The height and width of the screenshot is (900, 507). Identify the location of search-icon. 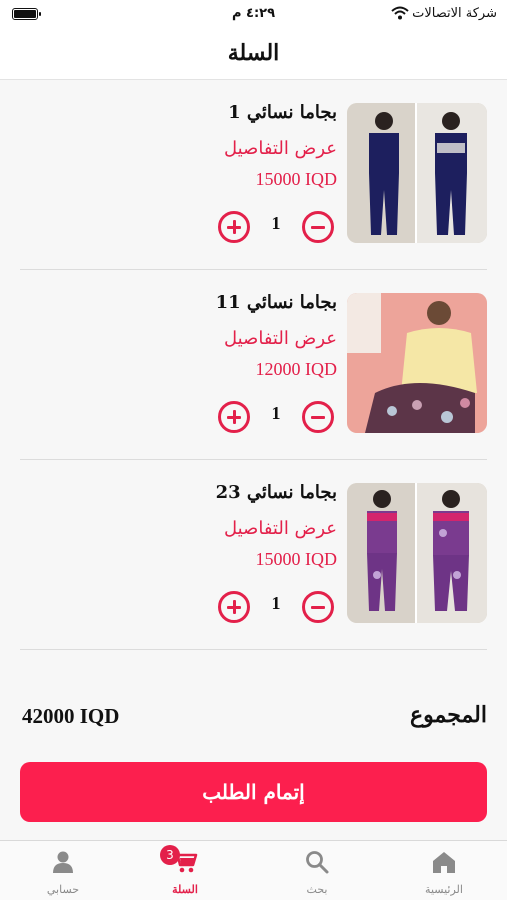
(317, 862).